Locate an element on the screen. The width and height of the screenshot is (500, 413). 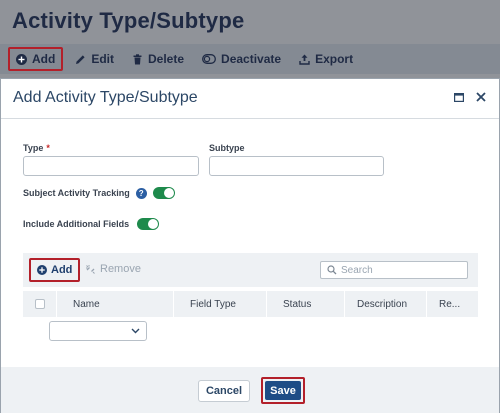
required-marker: * is located at coordinates (48, 148).